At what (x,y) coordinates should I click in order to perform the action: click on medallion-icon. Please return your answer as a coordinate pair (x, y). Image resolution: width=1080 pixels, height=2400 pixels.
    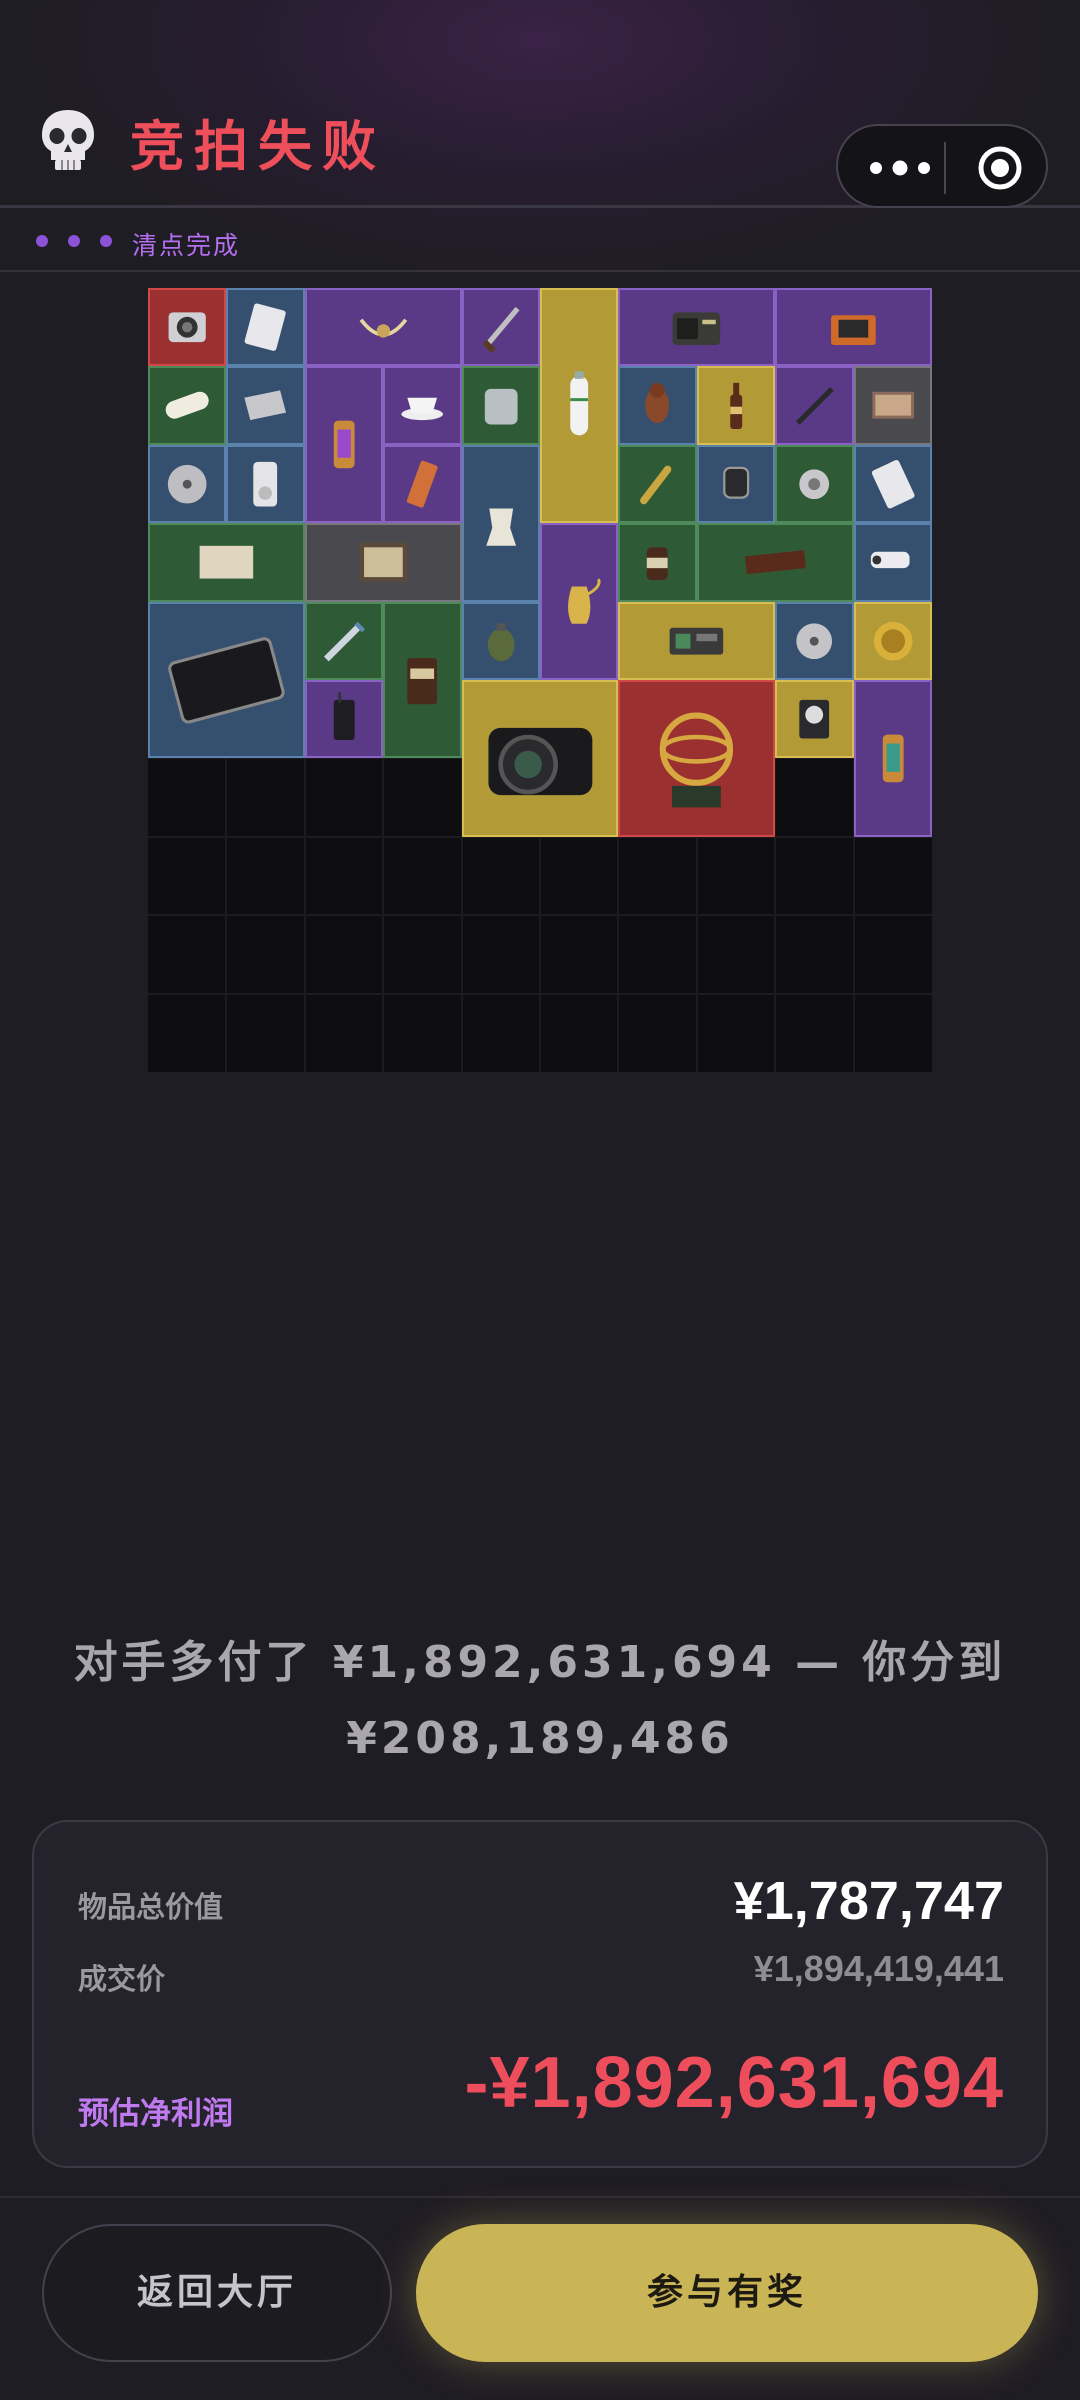
    Looking at the image, I should click on (893, 641).